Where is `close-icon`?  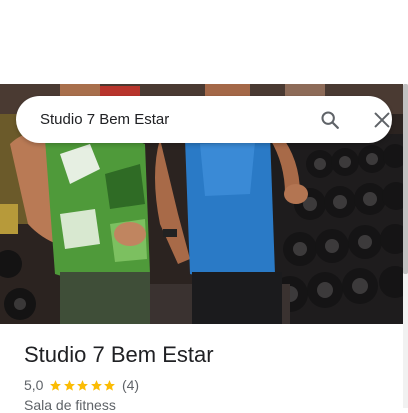
close-icon is located at coordinates (382, 120).